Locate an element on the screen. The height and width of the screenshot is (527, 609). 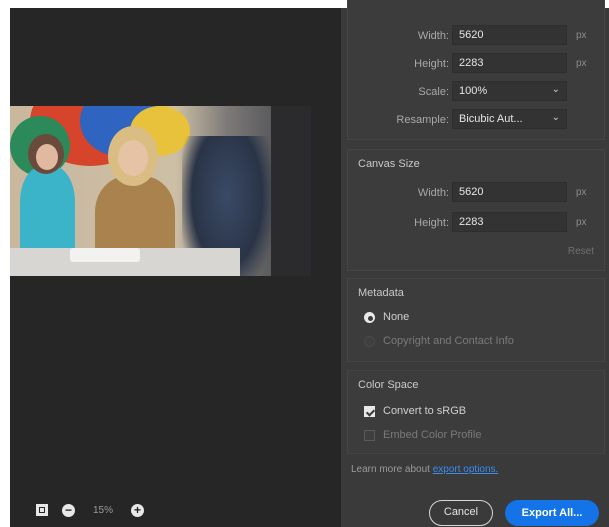
embed-profile-option: Embed Color Profile is located at coordinates (422, 435).